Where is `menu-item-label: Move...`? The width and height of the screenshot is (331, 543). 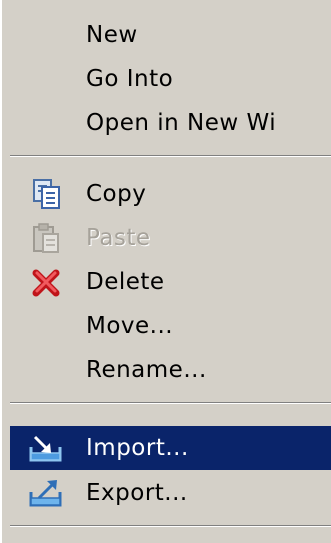
menu-item-label: Move... is located at coordinates (130, 326).